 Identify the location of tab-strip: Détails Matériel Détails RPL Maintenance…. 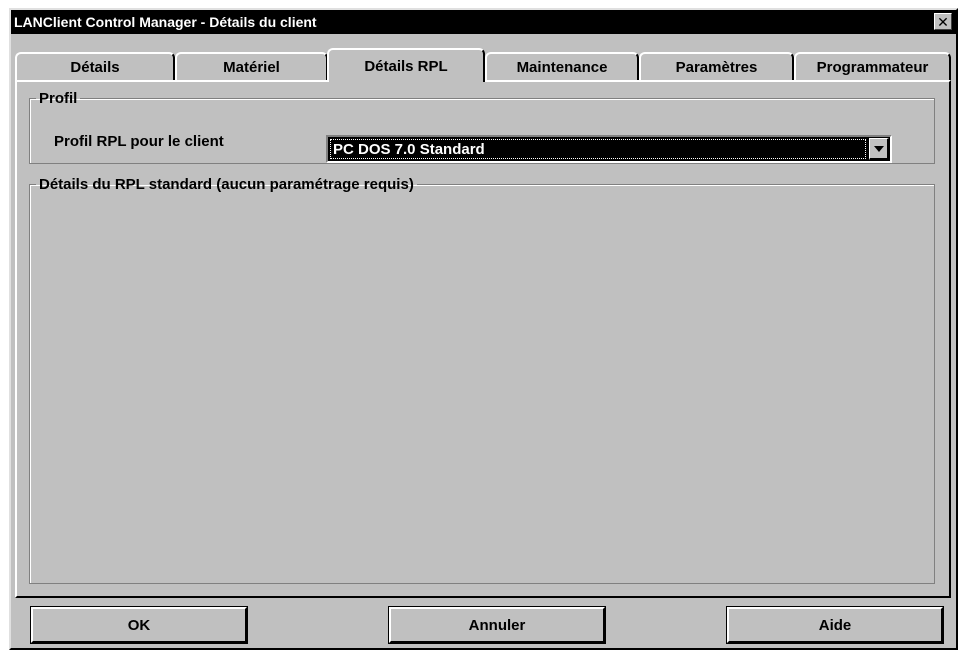
(485, 65).